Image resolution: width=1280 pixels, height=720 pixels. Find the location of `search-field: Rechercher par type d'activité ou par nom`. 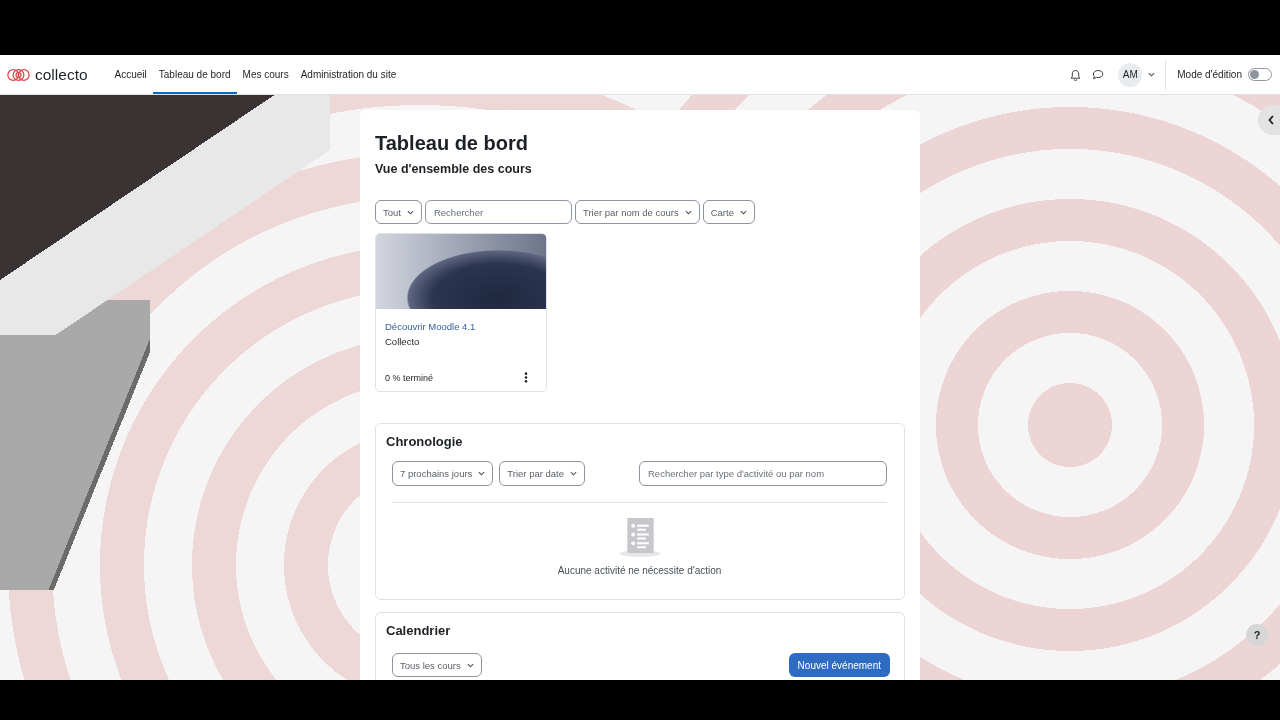

search-field: Rechercher par type d'activité ou par nom is located at coordinates (763, 473).